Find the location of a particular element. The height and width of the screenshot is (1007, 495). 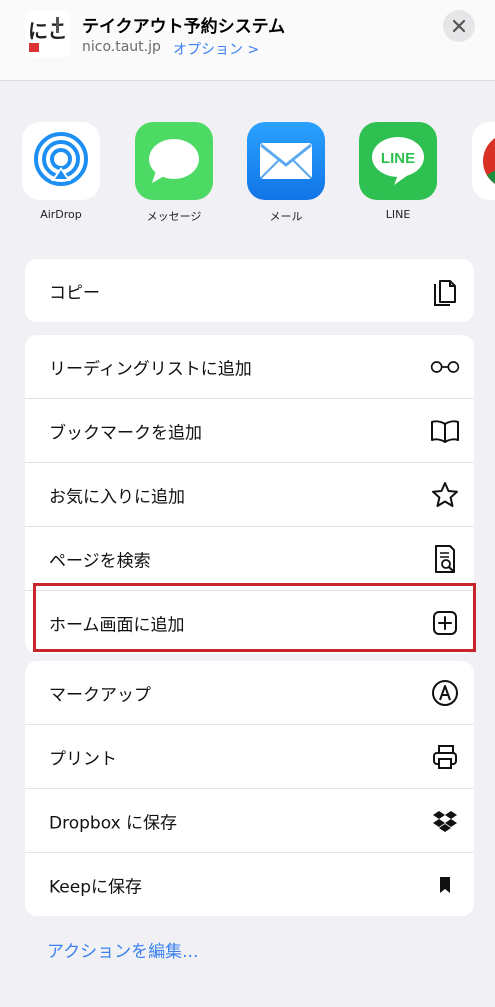

action-add-bookmark: ブックマークを追加 is located at coordinates (249, 431).